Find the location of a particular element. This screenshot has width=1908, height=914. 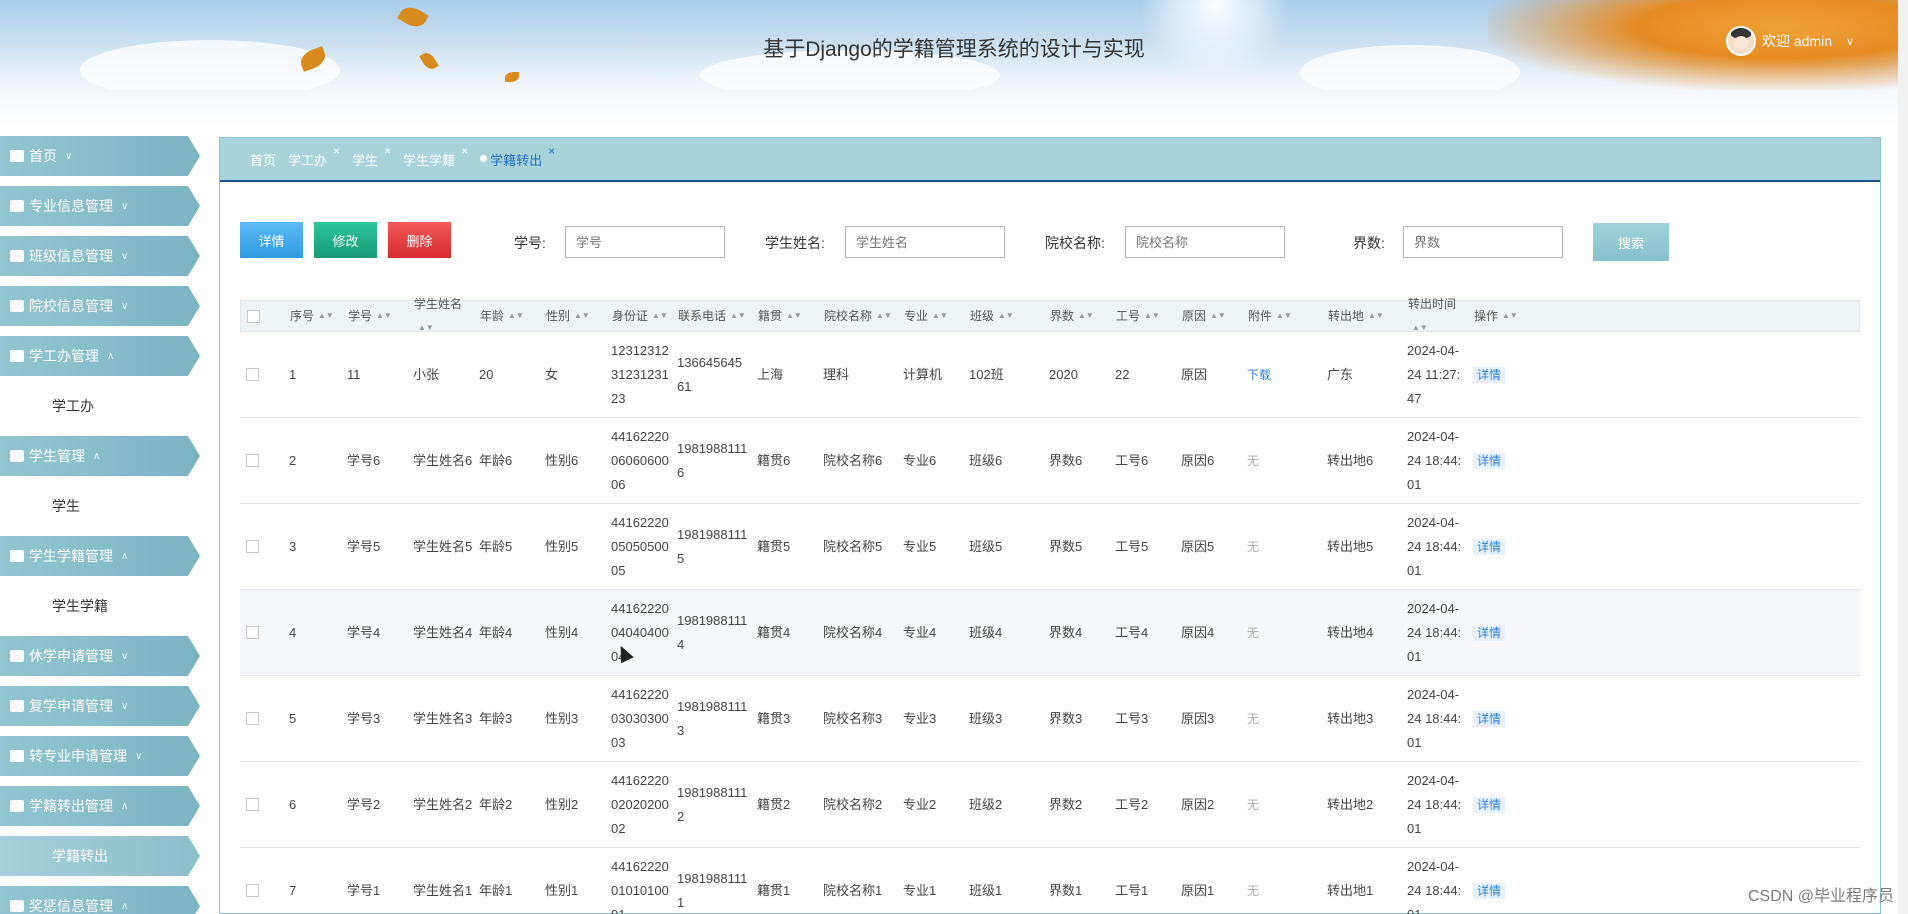

column-header: 性别 ▲▼ is located at coordinates (579, 316).